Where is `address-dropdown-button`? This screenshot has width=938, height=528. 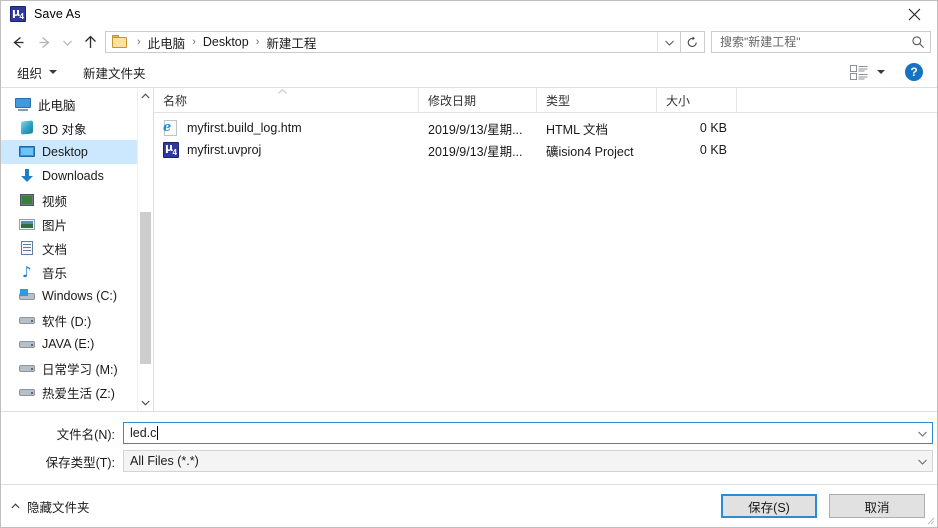 address-dropdown-button is located at coordinates (668, 42).